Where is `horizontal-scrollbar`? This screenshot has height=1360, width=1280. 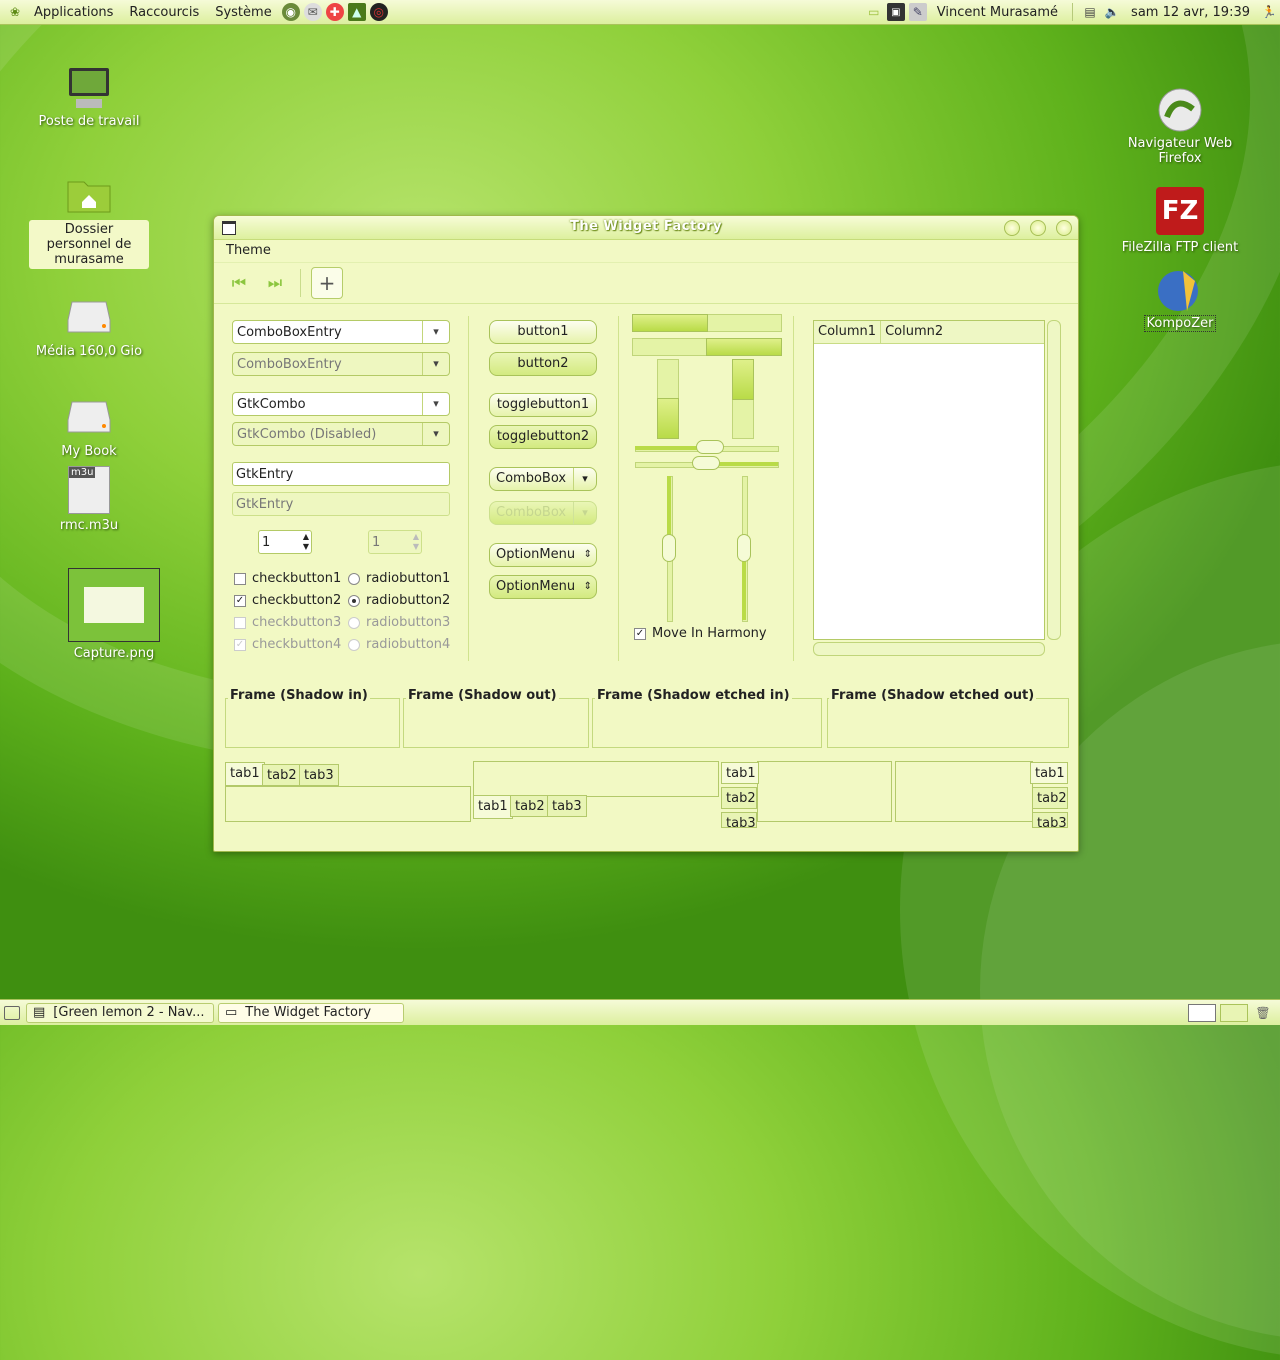 horizontal-scrollbar is located at coordinates (929, 649).